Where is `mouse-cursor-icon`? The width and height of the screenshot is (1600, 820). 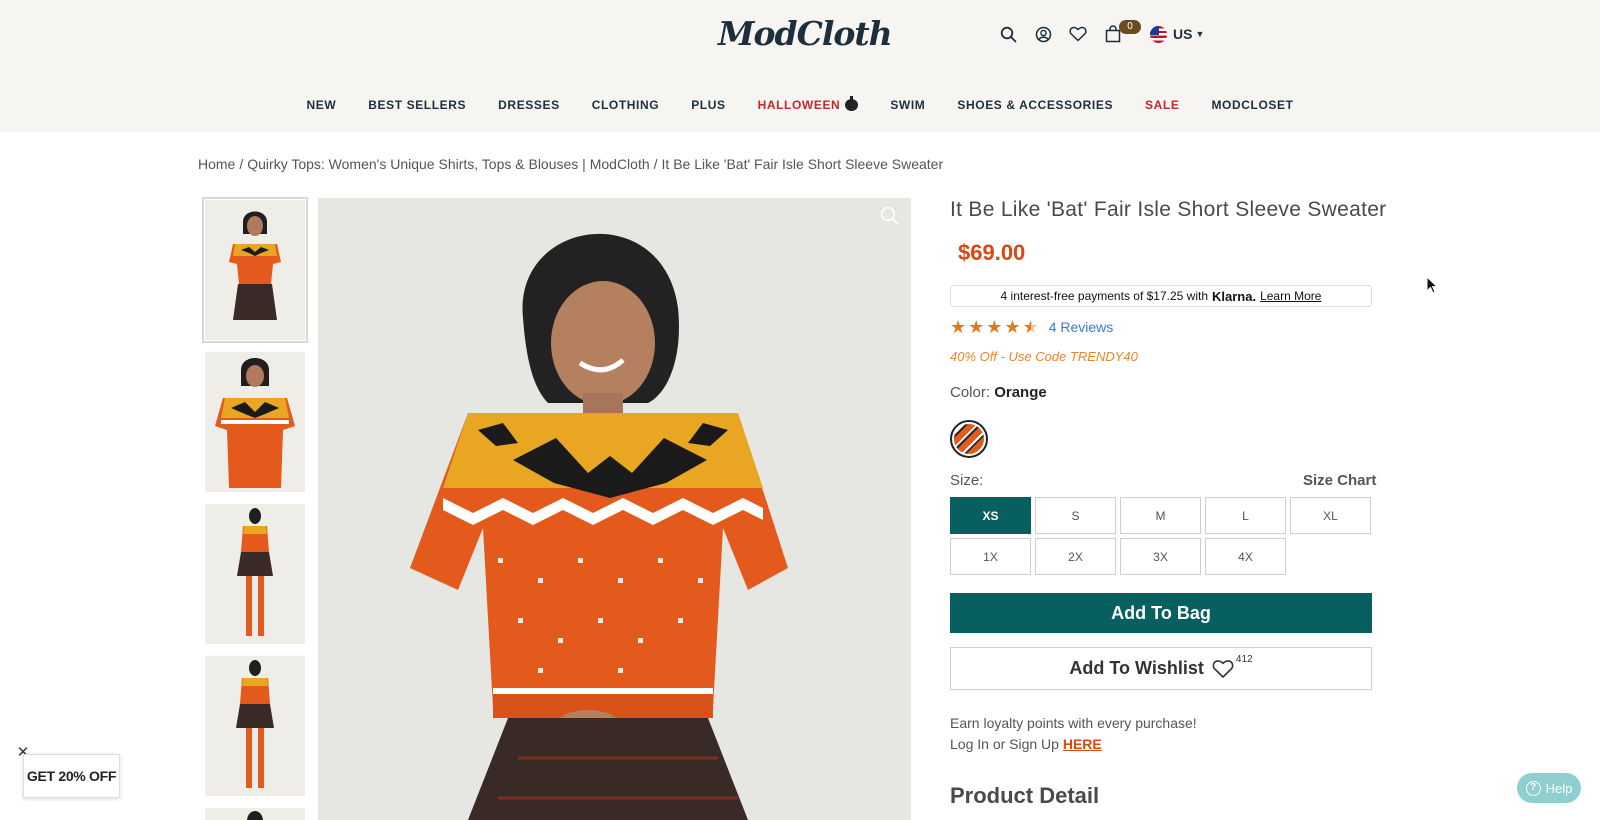
mouse-cursor-icon is located at coordinates (1432, 285).